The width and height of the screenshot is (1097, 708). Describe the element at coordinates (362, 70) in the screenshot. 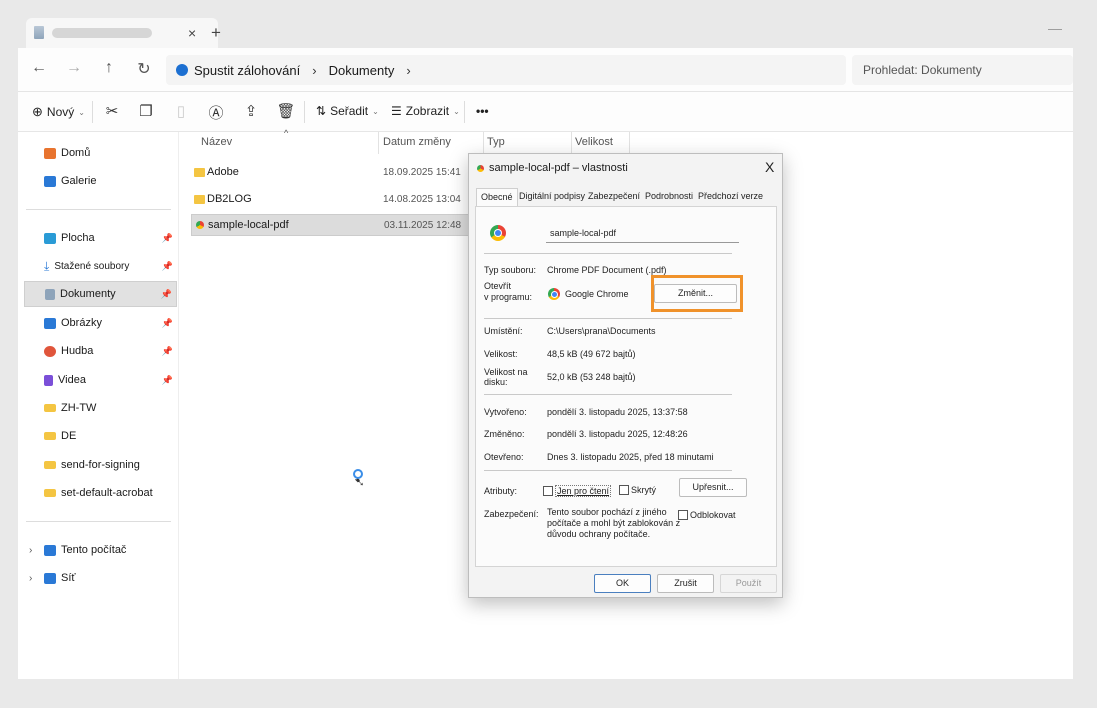

I see `breadcrumb-documents: Dokumenty` at that location.